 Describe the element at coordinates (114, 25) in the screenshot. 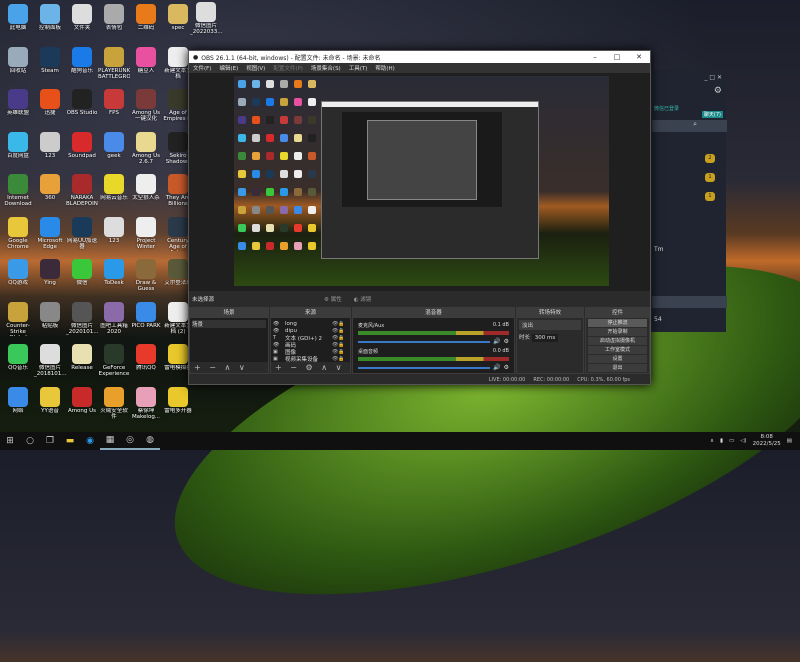

I see `desktop-icon: 表情包` at that location.